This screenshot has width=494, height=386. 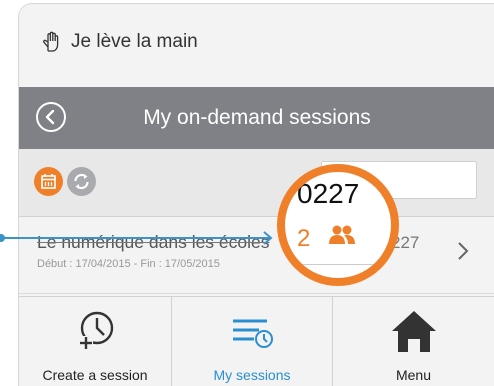 I want to click on list-clock-icon, so click(x=253, y=333).